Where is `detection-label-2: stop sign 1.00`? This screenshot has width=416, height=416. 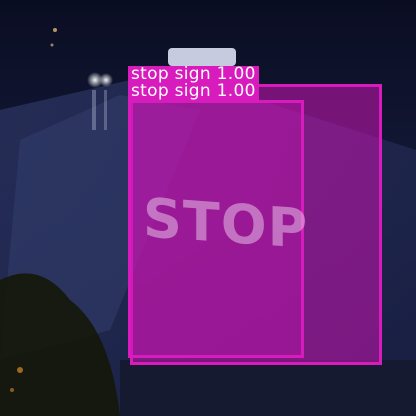
detection-label-2: stop sign 1.00 is located at coordinates (193, 91).